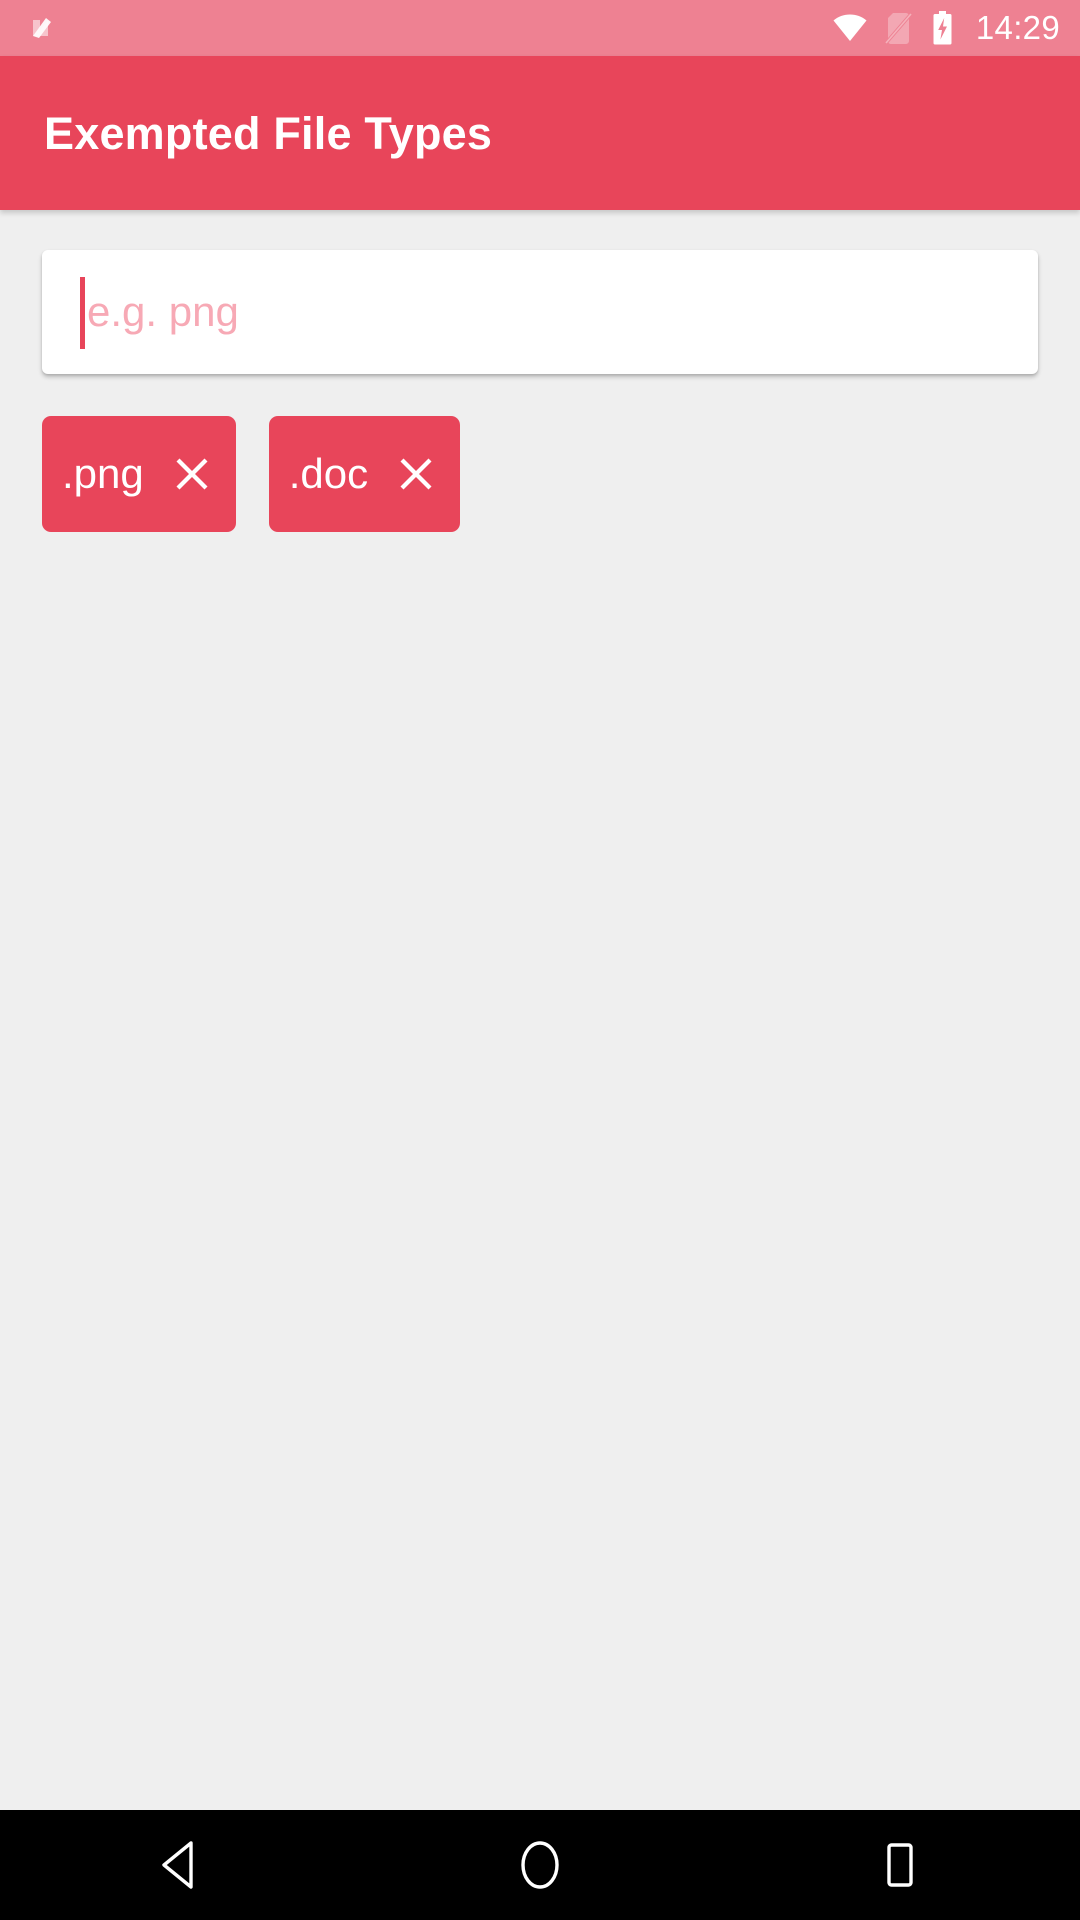 This screenshot has width=1080, height=1920. I want to click on status-bar-left, so click(43, 28).